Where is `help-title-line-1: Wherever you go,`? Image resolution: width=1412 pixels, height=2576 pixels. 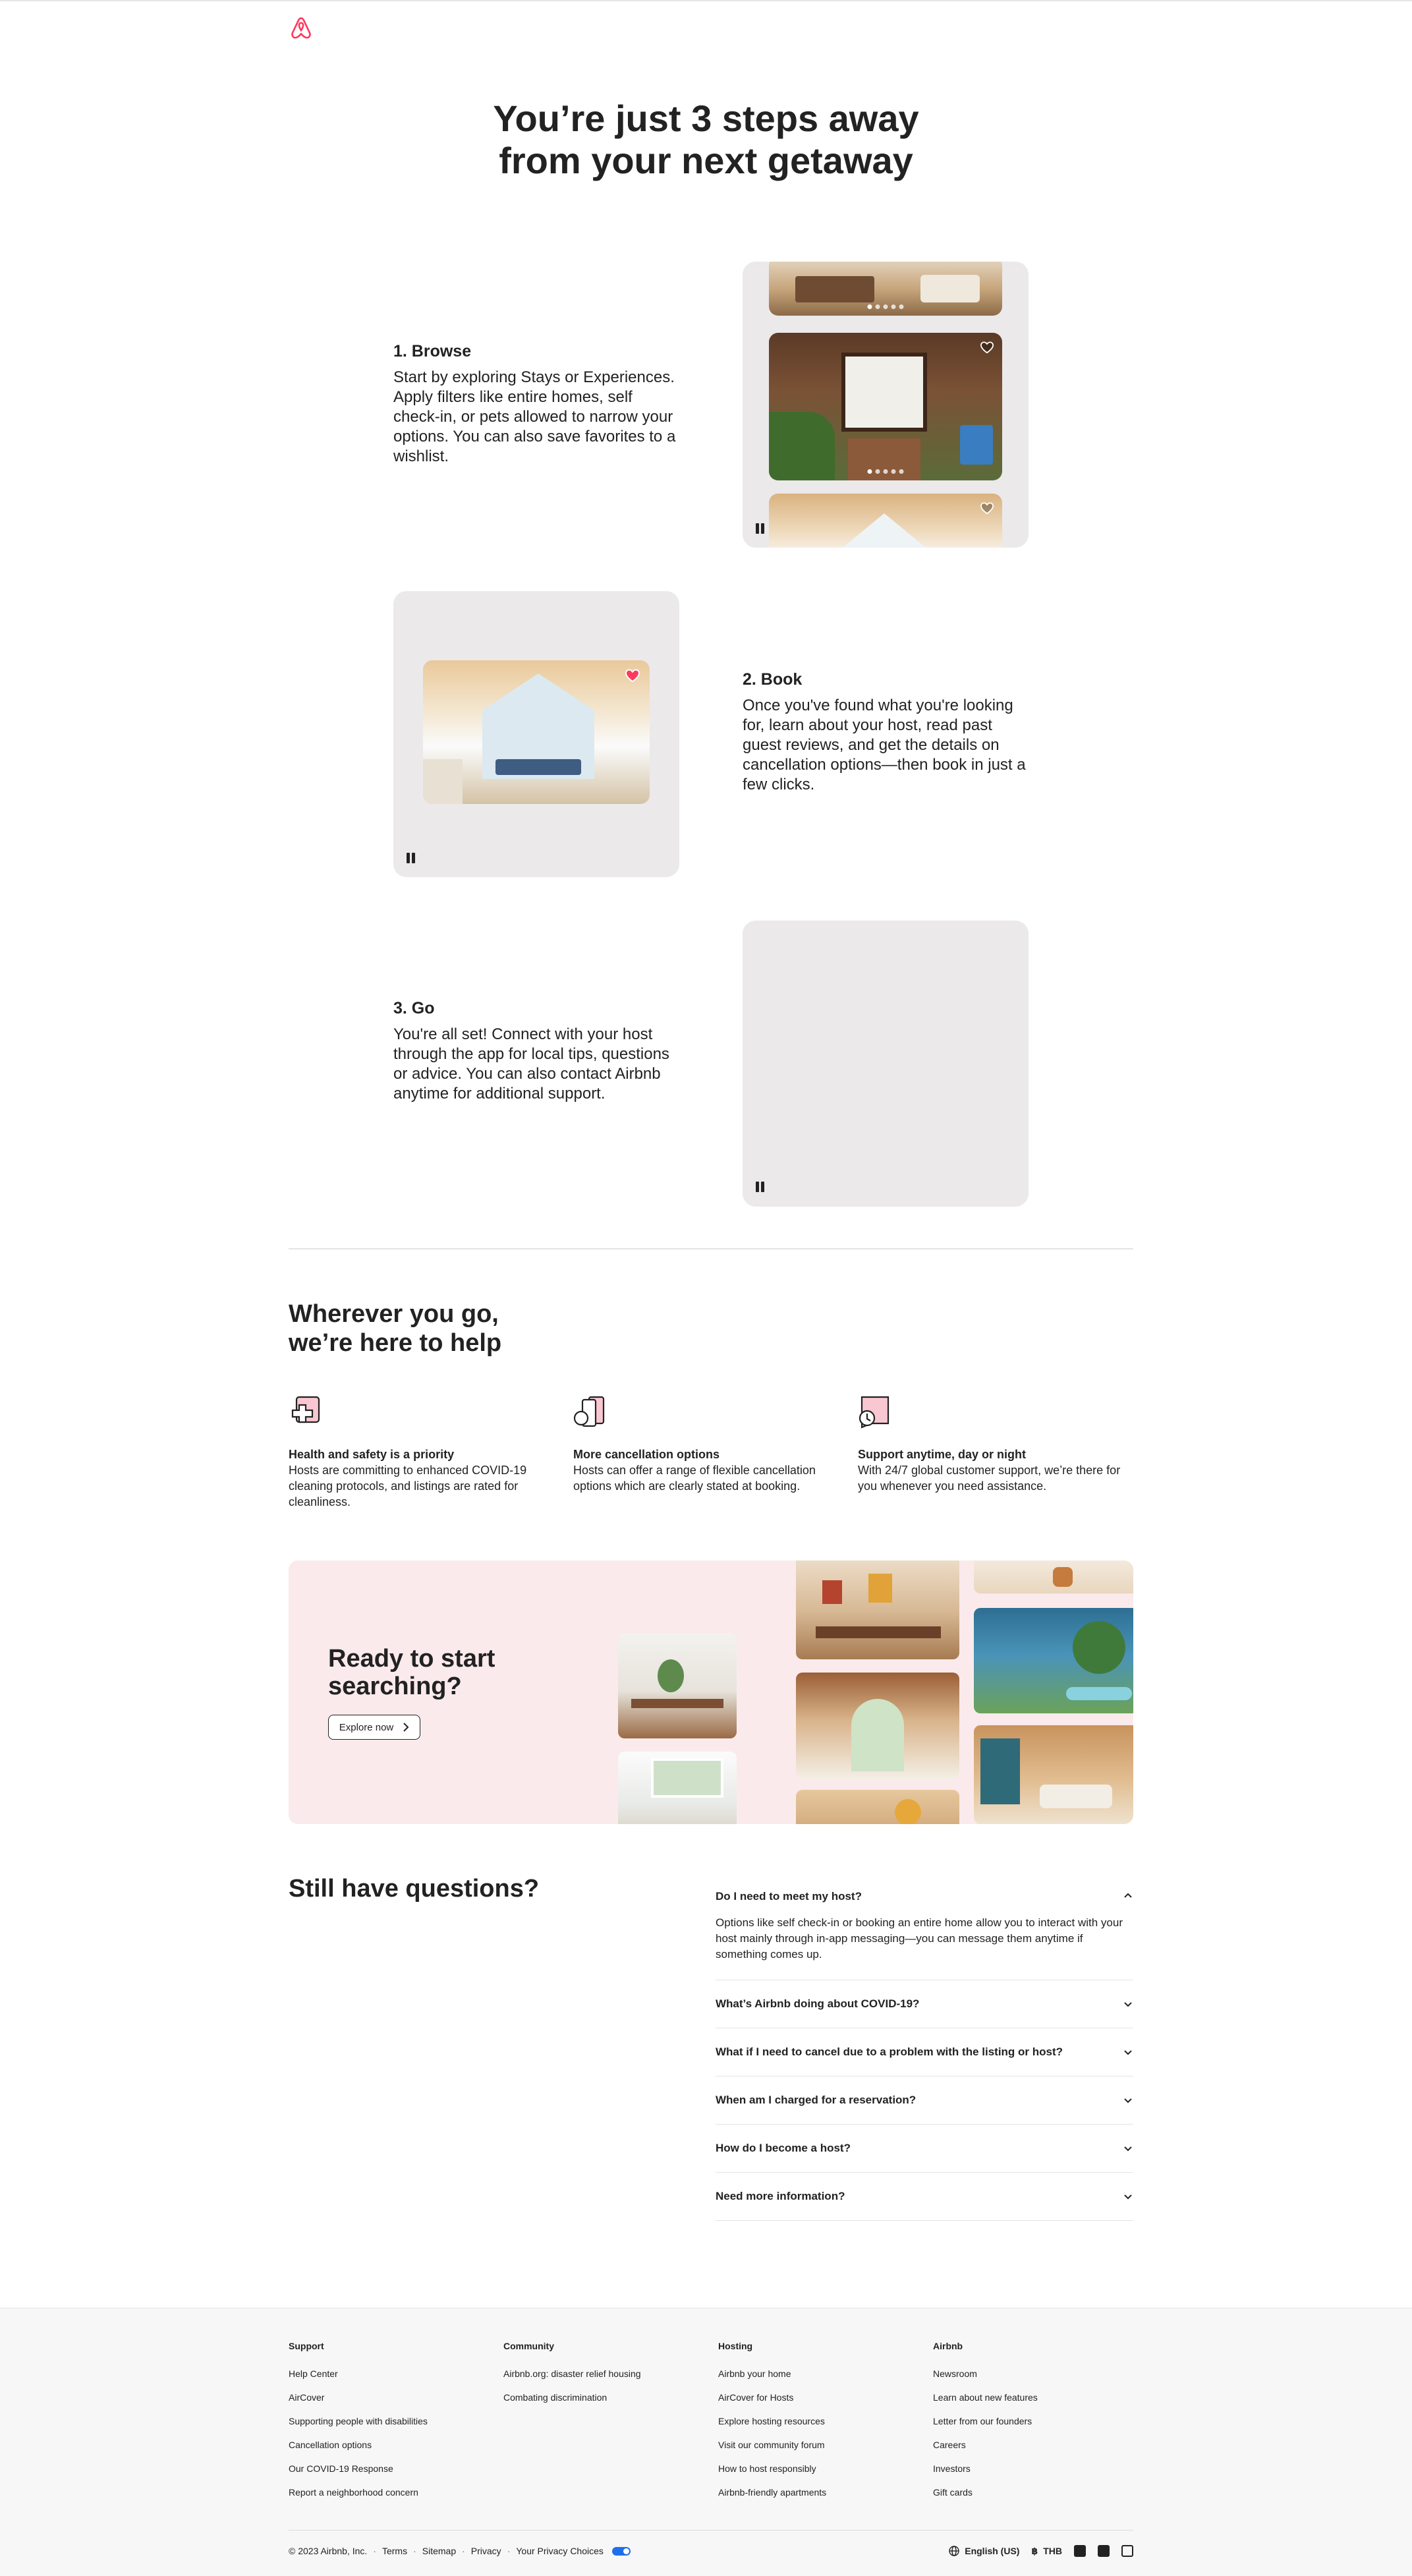
help-title-line-1: Wherever you go, is located at coordinates (394, 1314).